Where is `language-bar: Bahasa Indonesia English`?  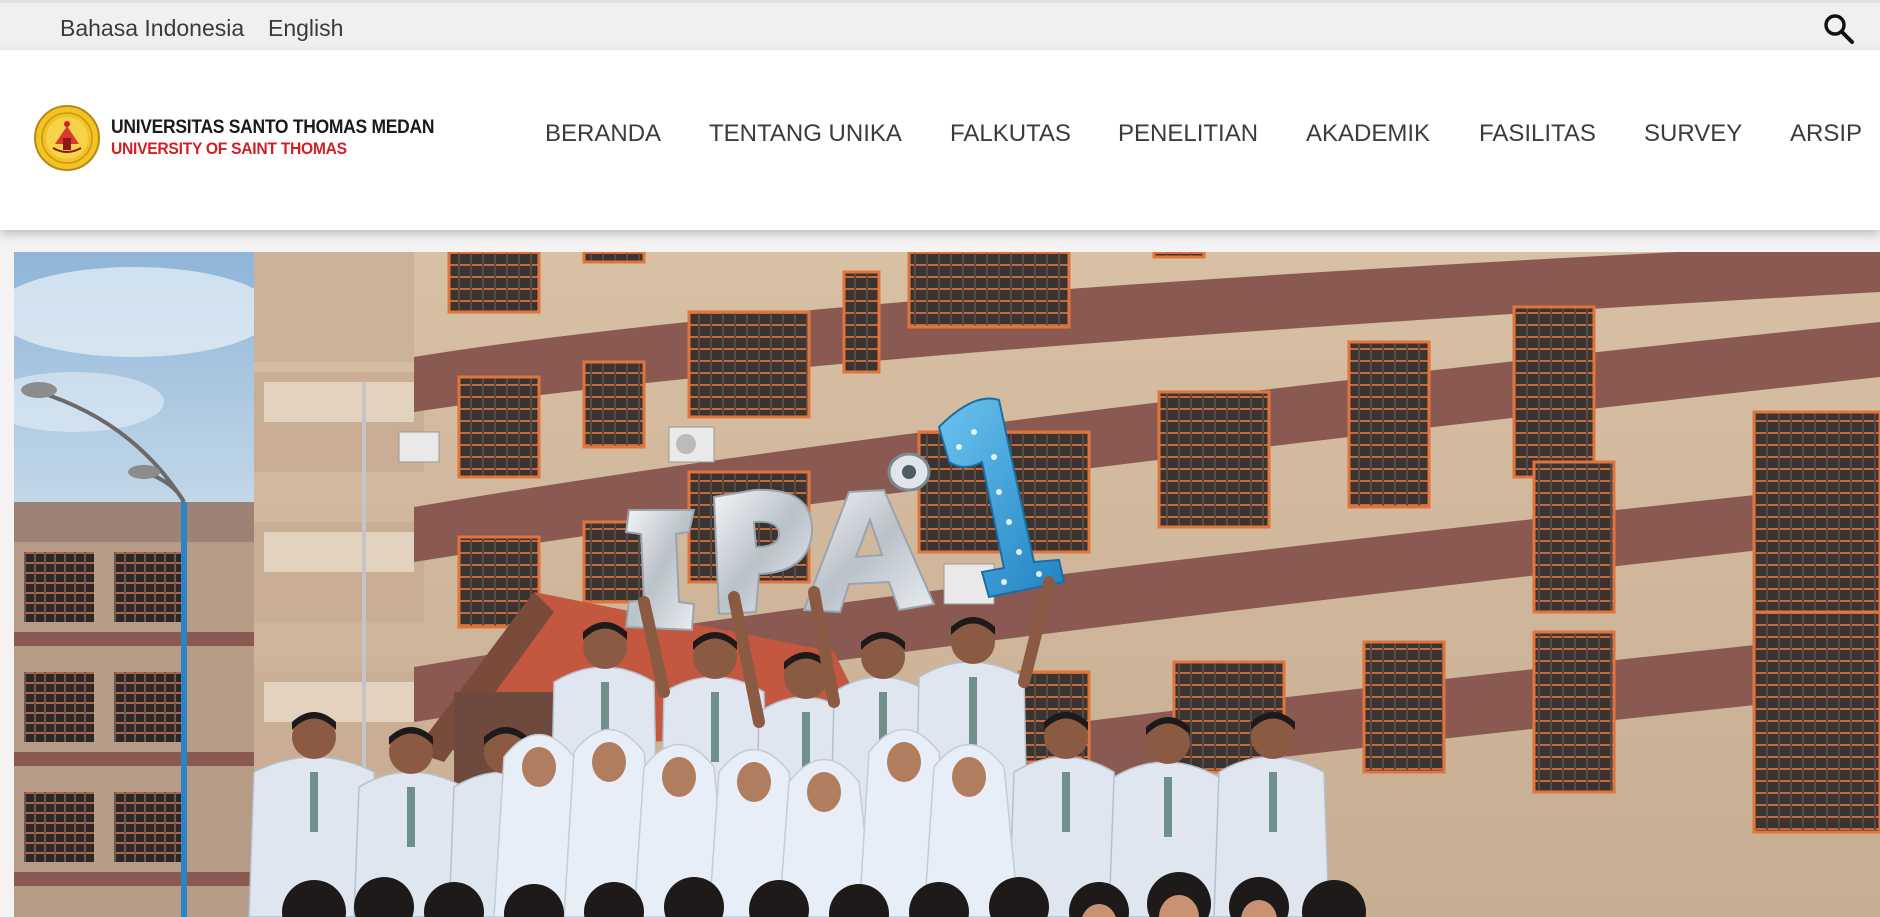 language-bar: Bahasa Indonesia English is located at coordinates (940, 25).